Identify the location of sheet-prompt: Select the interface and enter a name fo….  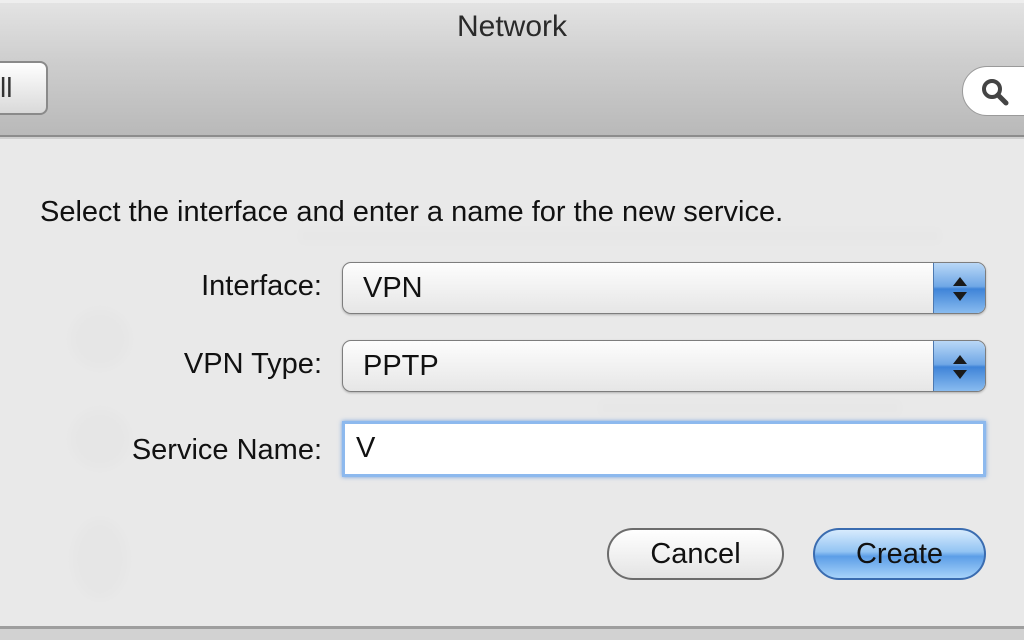
(412, 212).